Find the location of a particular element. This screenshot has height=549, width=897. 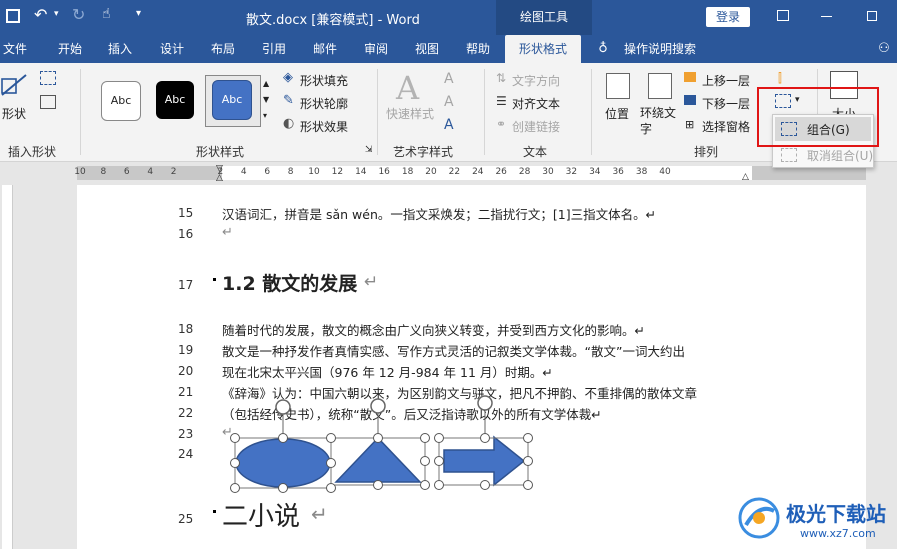

line-number: 23 is located at coordinates (186, 434).